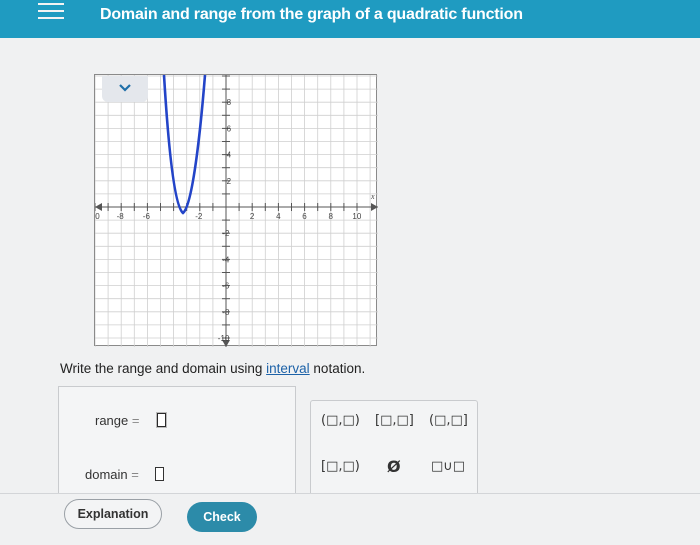  Describe the element at coordinates (159, 474) in the screenshot. I see `domain-input` at that location.